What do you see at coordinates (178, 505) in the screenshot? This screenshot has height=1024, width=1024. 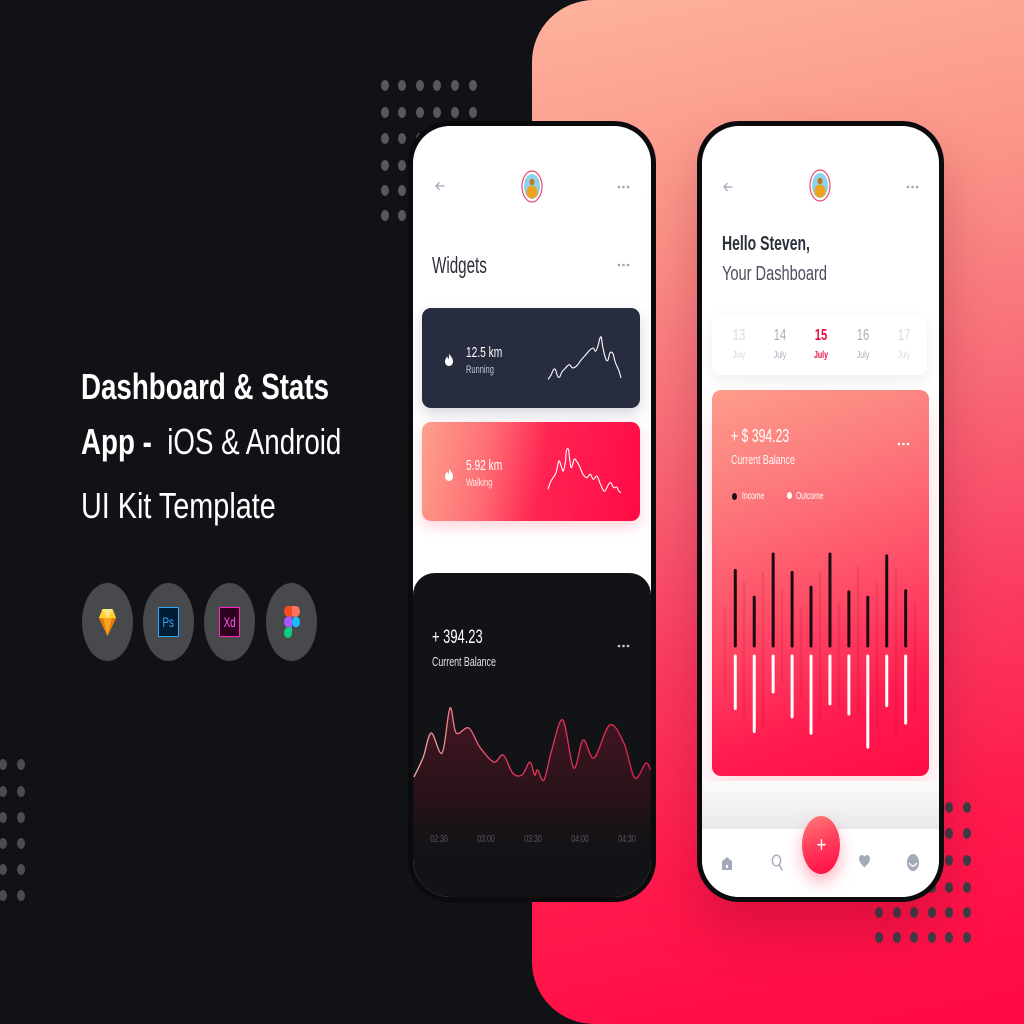 I see `promo-title-line-3: UI Kit Template` at bounding box center [178, 505].